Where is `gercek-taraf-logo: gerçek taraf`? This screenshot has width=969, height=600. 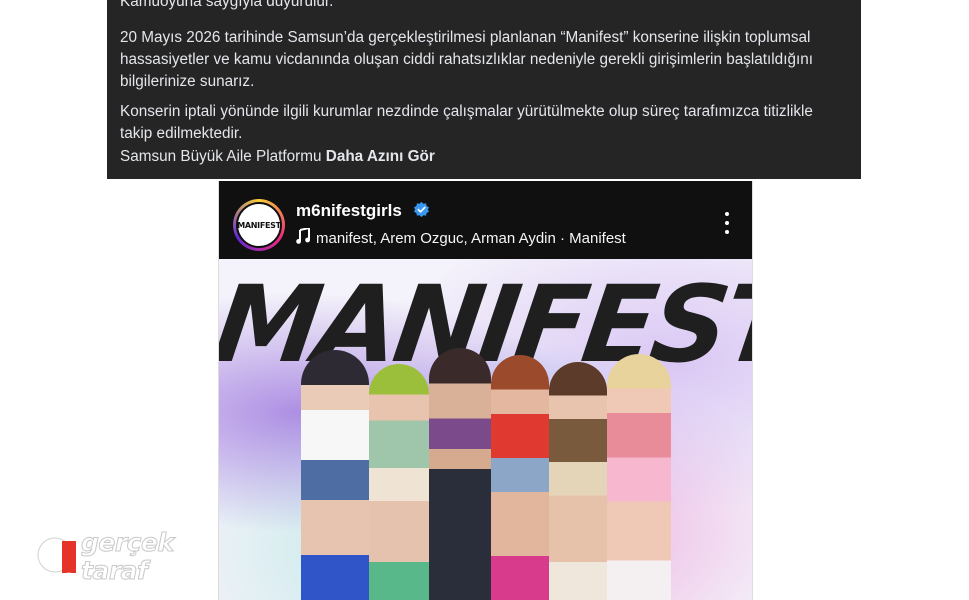 gercek-taraf-logo: gerçek taraf is located at coordinates (112, 559).